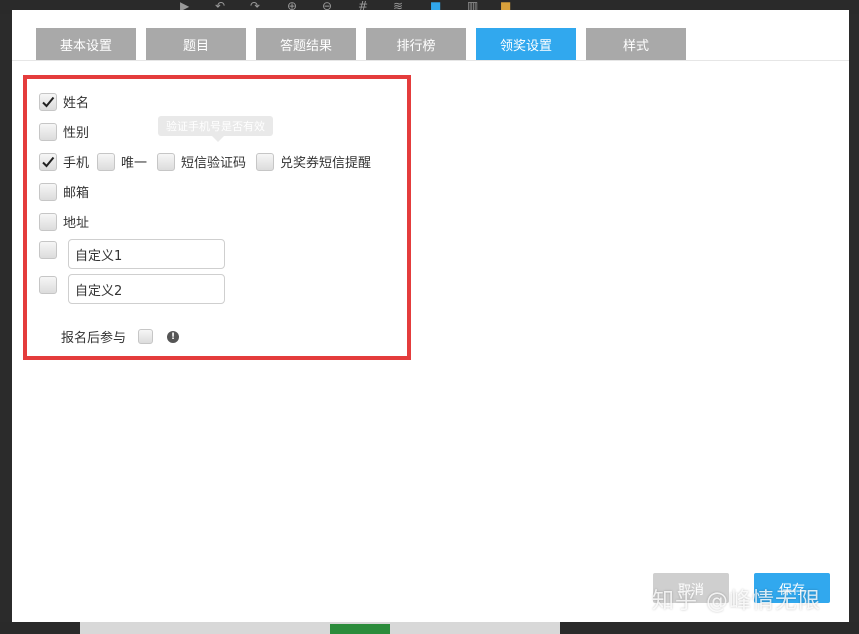  What do you see at coordinates (134, 163) in the screenshot?
I see `unique-label: 唯一` at bounding box center [134, 163].